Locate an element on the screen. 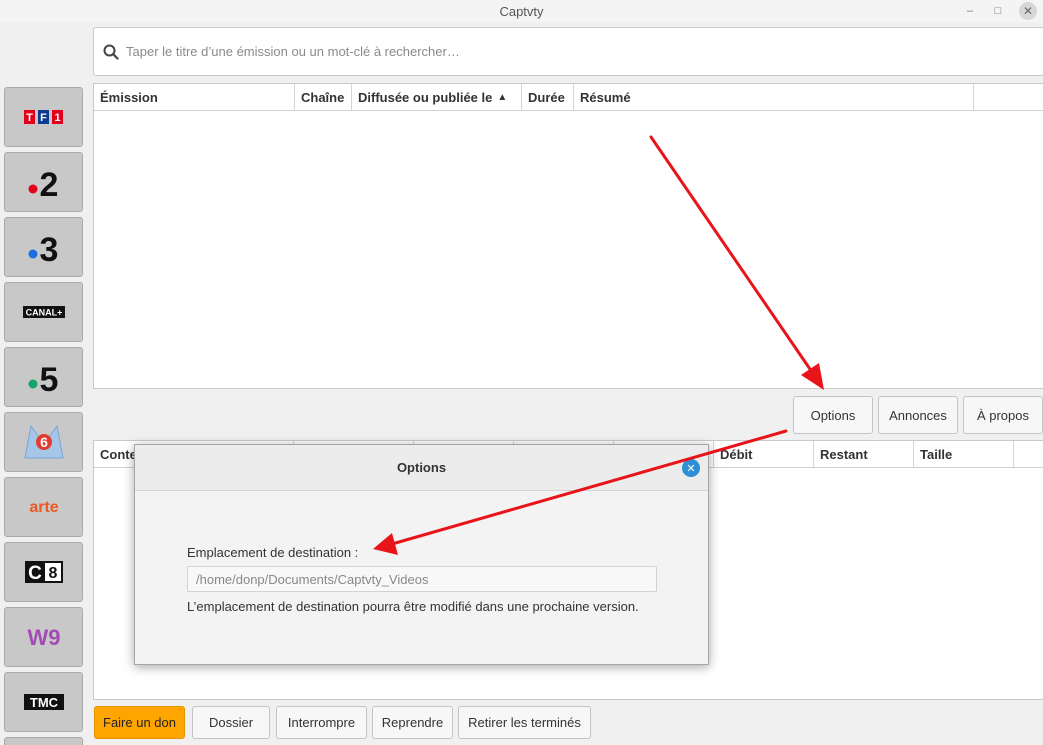 The width and height of the screenshot is (1043, 745). title-bar: Captvty – □ ✕ is located at coordinates (521, 11).